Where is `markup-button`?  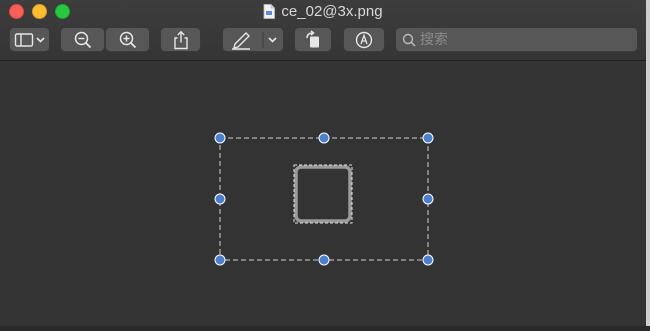 markup-button is located at coordinates (364, 39).